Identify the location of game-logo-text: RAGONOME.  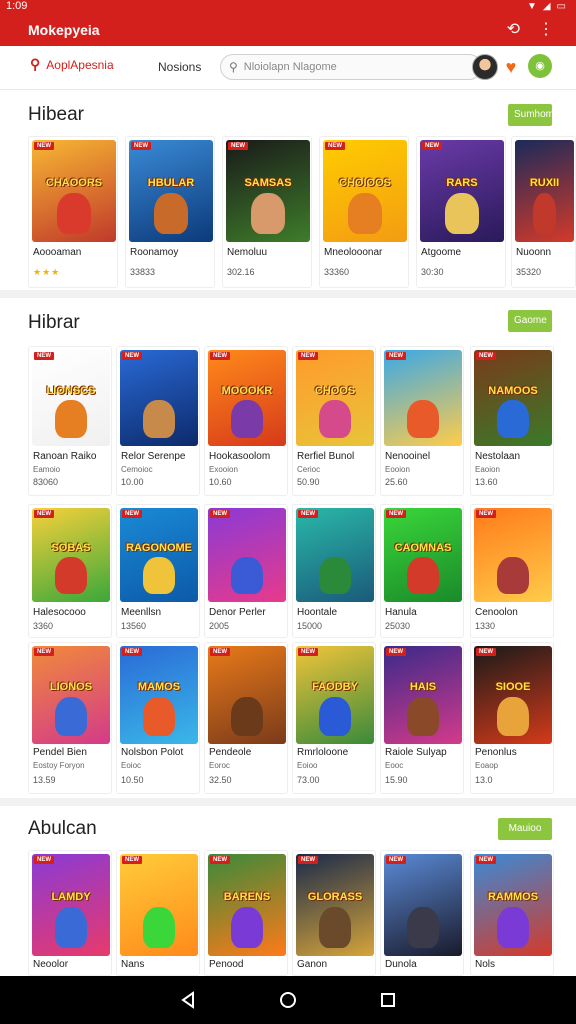
(159, 547).